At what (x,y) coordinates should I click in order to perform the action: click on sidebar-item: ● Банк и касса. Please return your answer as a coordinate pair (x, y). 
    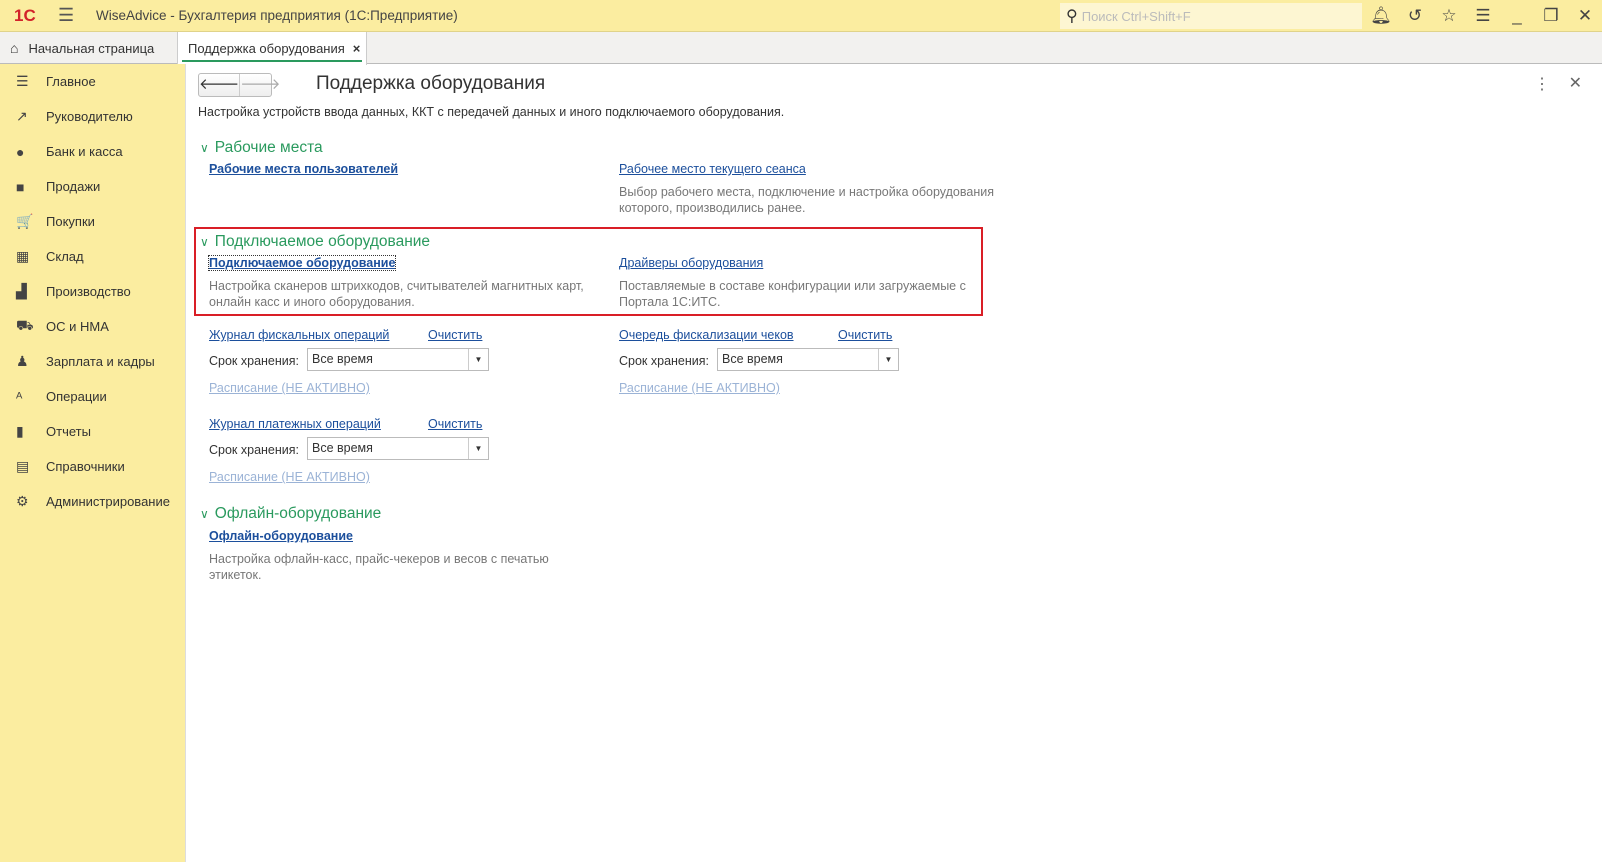
    Looking at the image, I should click on (92, 151).